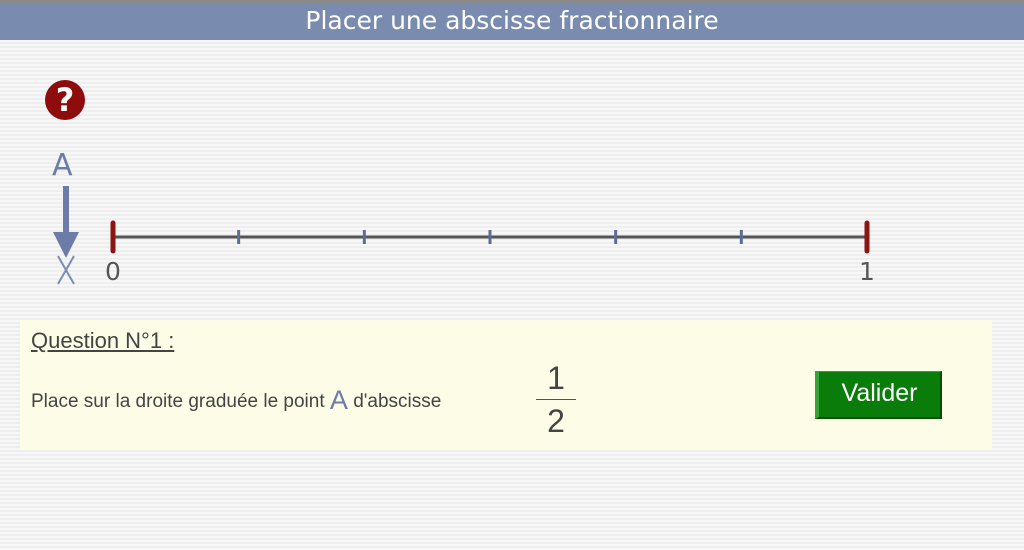 Image resolution: width=1024 pixels, height=550 pixels. Describe the element at coordinates (495, 235) in the screenshot. I see `number-line-graphic` at that location.